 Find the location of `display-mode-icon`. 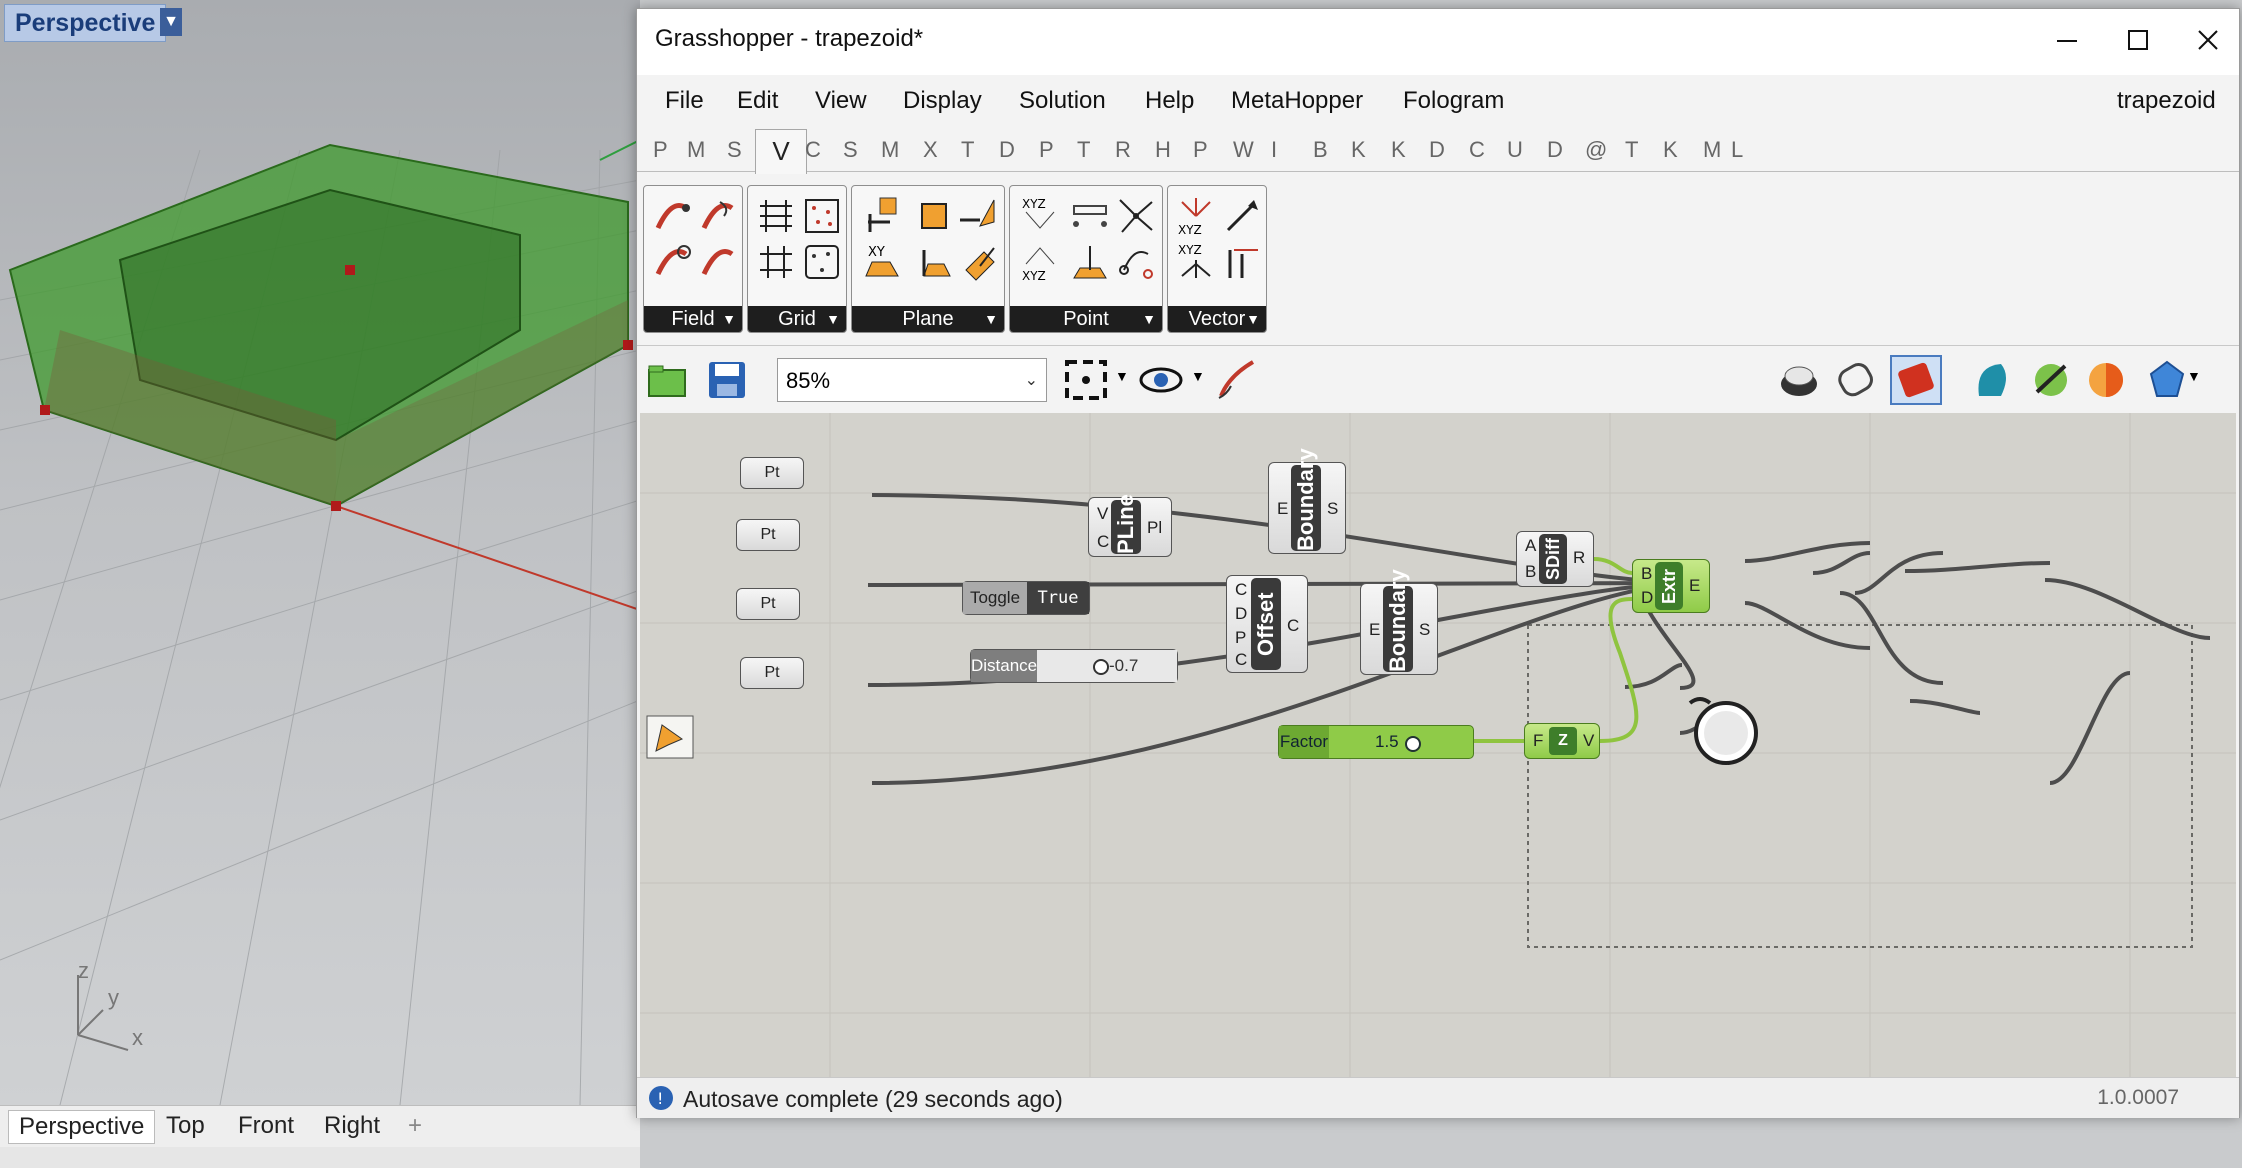

display-mode-icon is located at coordinates (2167, 380).